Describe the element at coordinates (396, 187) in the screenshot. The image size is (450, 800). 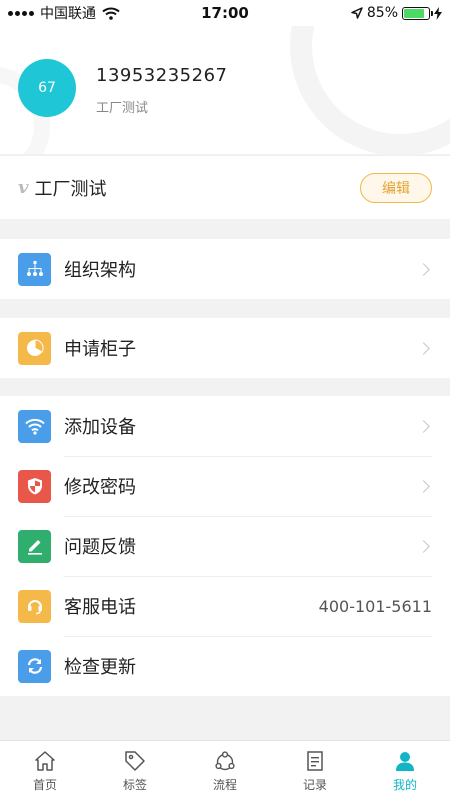
I see `edit-button: 编辑` at that location.